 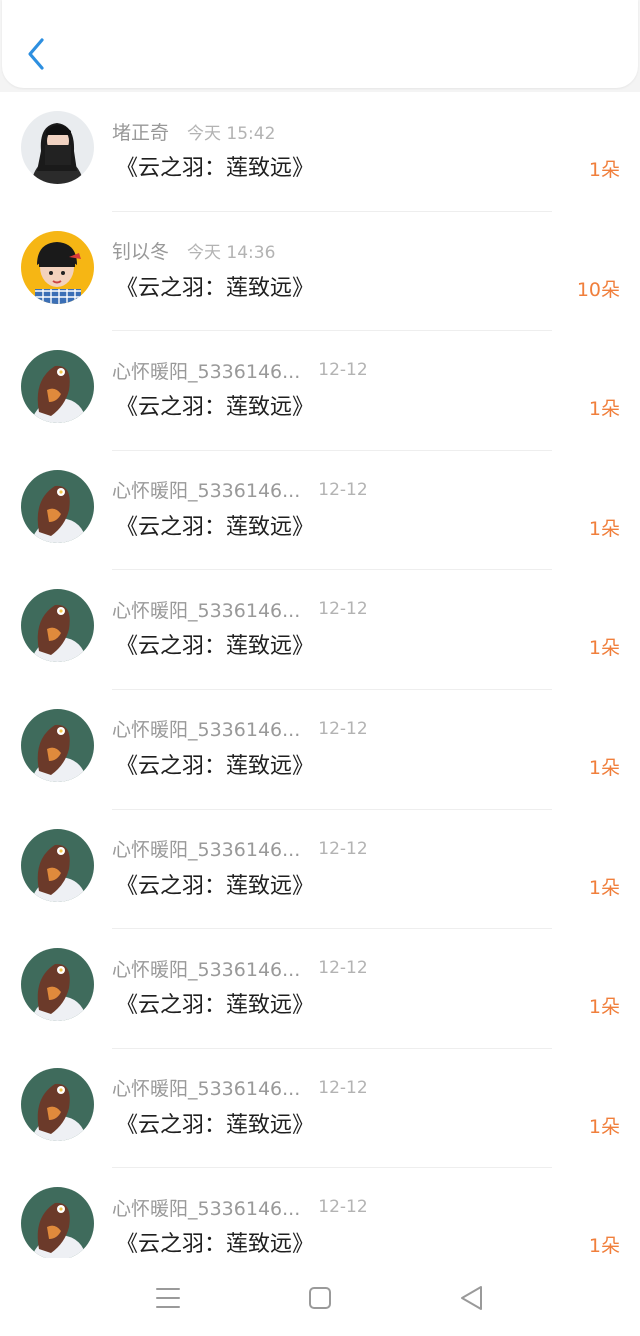 I want to click on item-meta: 钊以冬 今天 14:36, so click(x=193, y=251).